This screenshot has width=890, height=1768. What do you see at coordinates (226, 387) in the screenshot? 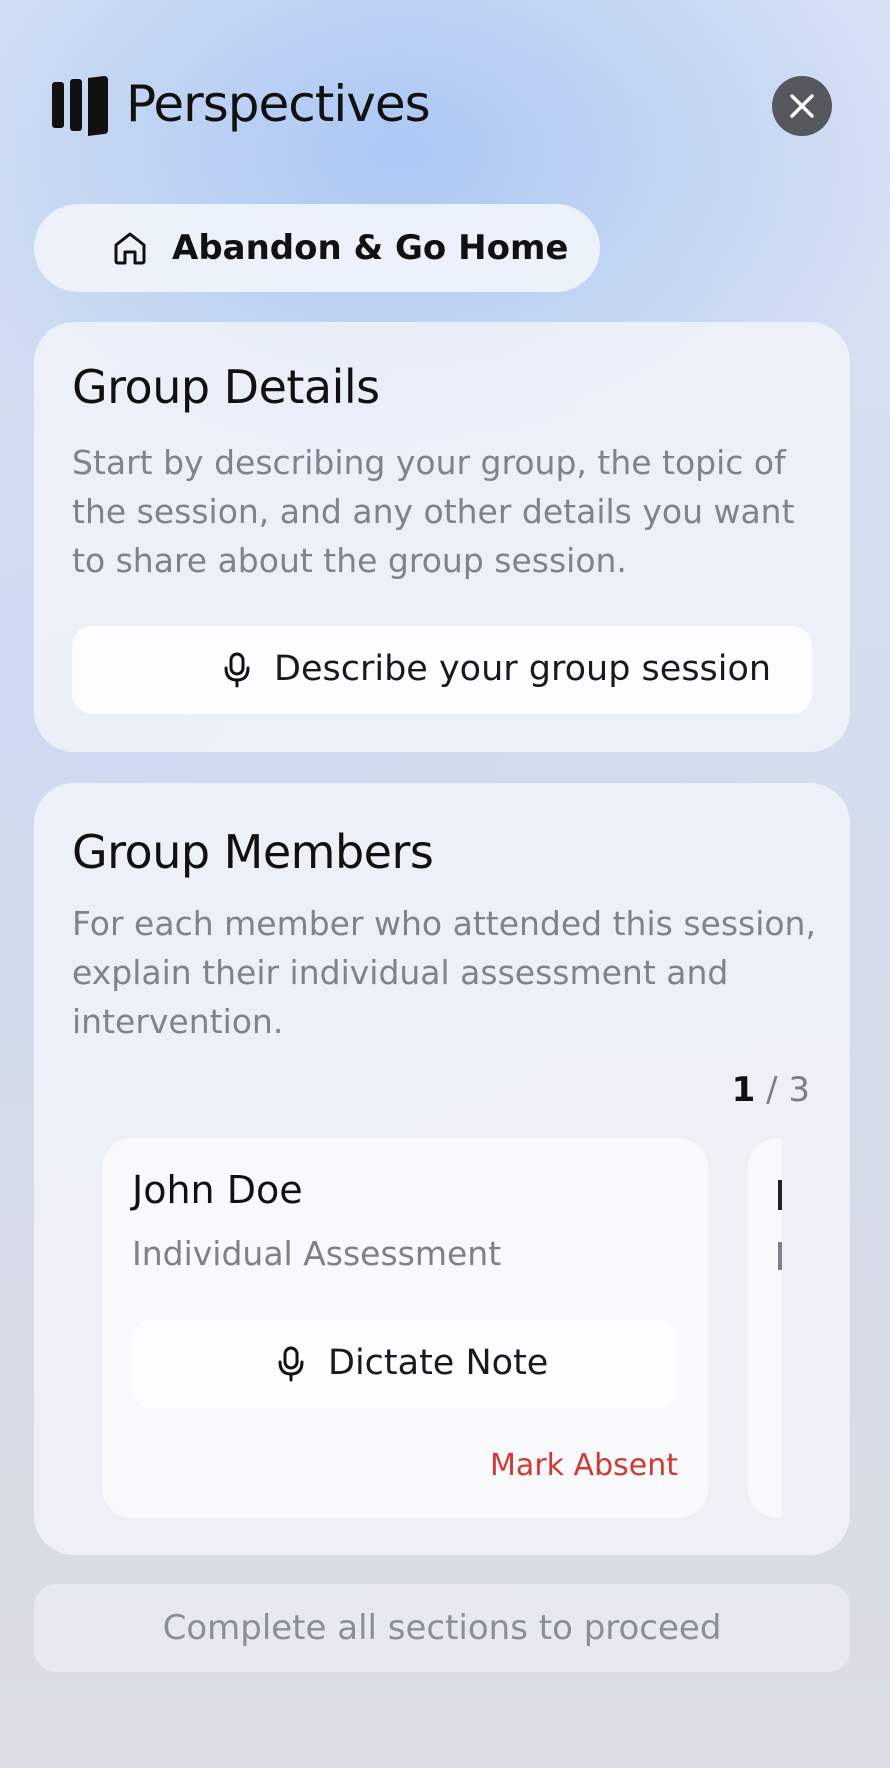
I see `group-details-title: Group Details` at bounding box center [226, 387].